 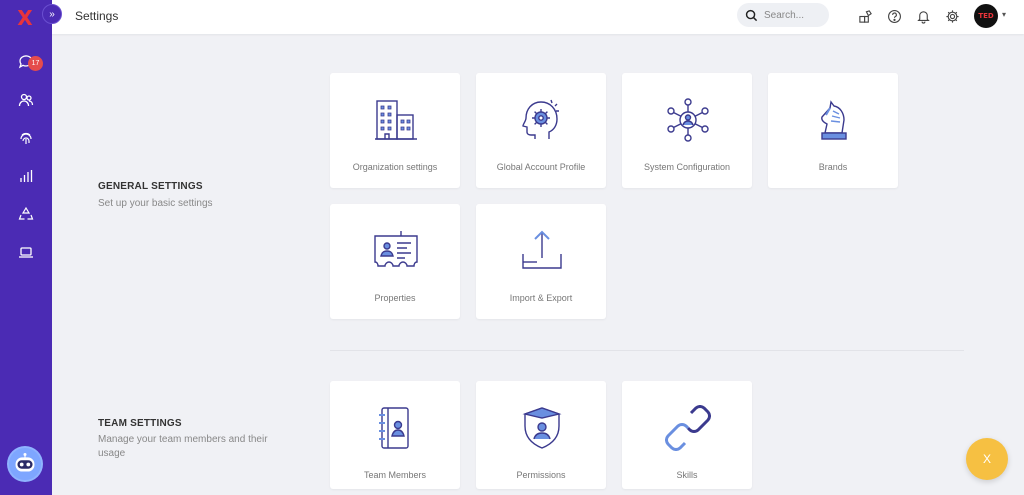 I want to click on general-settings-description: Set up your basic settings, so click(x=155, y=203).